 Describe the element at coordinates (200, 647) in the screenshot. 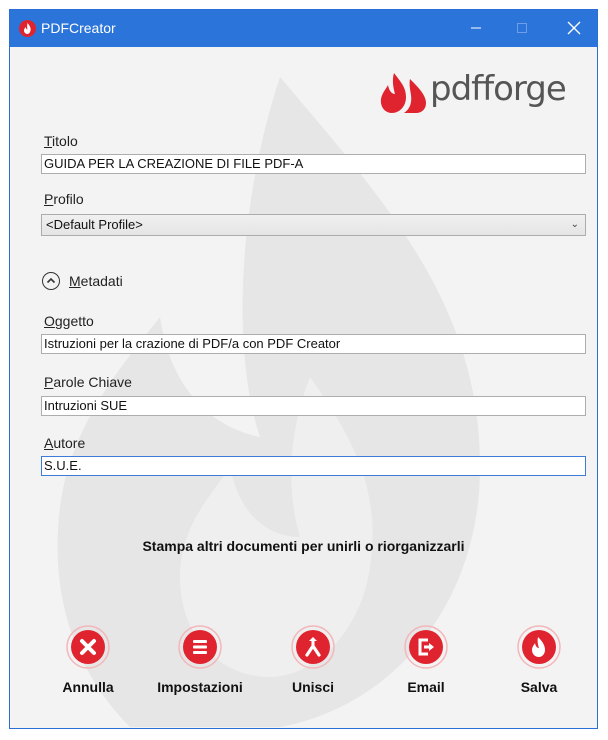

I see `settings-list-icon` at that location.